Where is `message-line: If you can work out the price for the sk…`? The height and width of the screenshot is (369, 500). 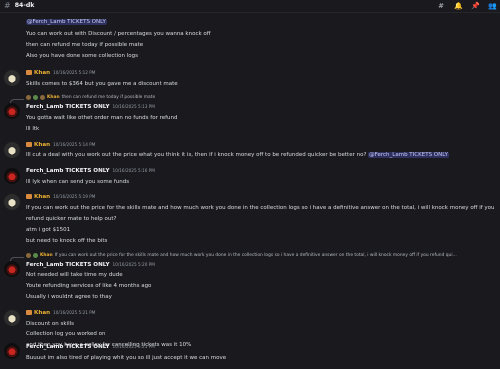 message-line: If you can work out the price for the sk… is located at coordinates (260, 208).